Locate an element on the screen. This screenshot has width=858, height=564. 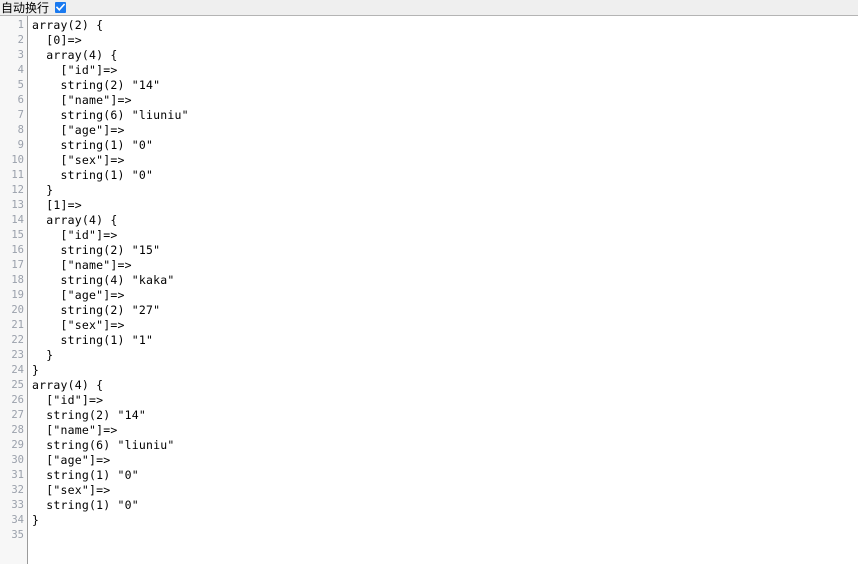
toolbar: 自动换行 is located at coordinates (429, 8).